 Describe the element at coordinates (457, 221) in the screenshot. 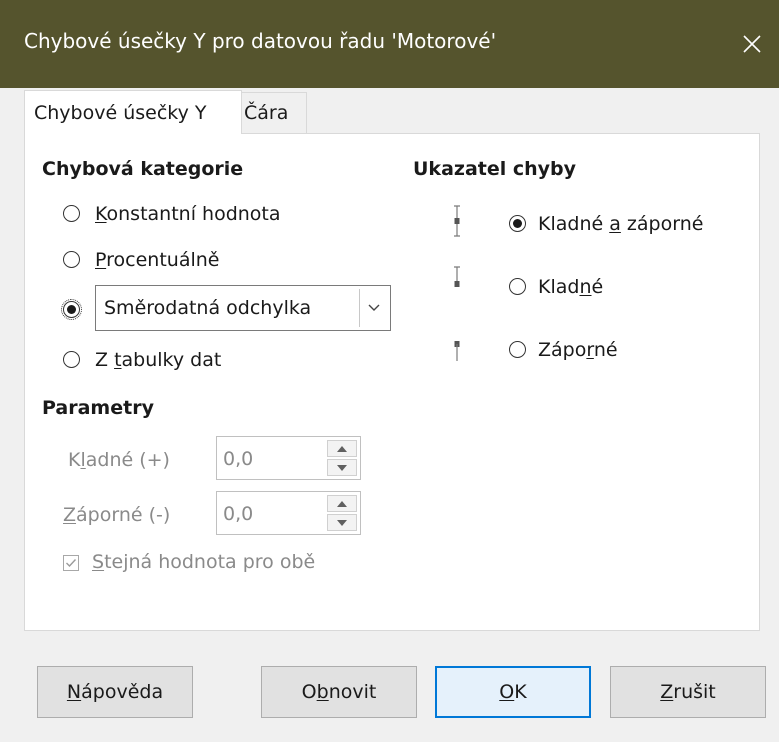

I see `error-bar-both-icon` at that location.